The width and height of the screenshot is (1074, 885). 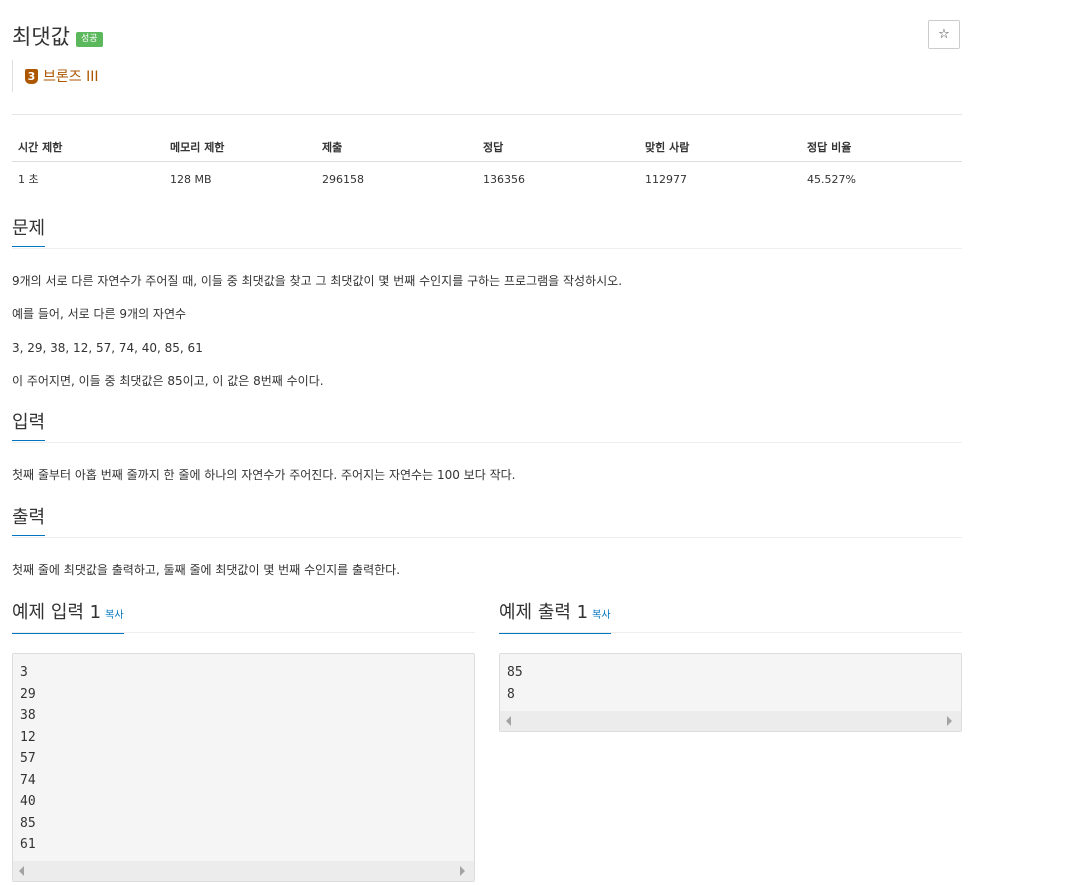 I want to click on sample-input-lines: 3 29 38 12 57 74 40 85 61, so click(x=243, y=755).